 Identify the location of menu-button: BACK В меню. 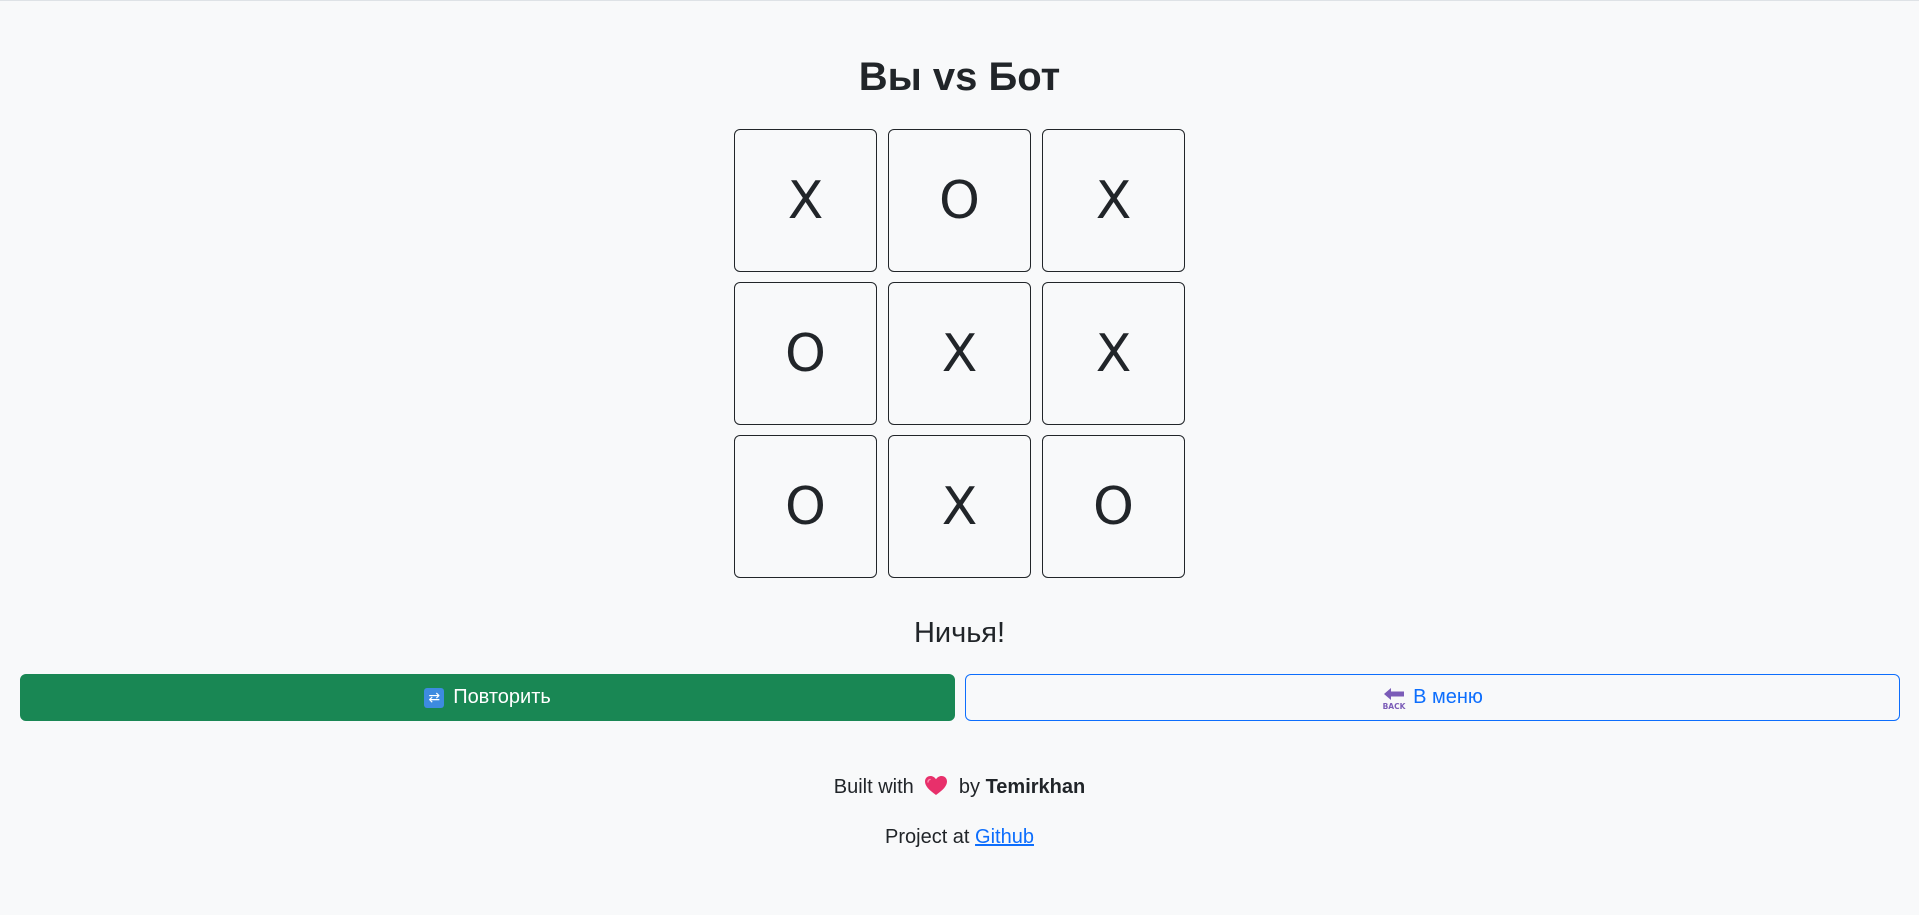
(1432, 697).